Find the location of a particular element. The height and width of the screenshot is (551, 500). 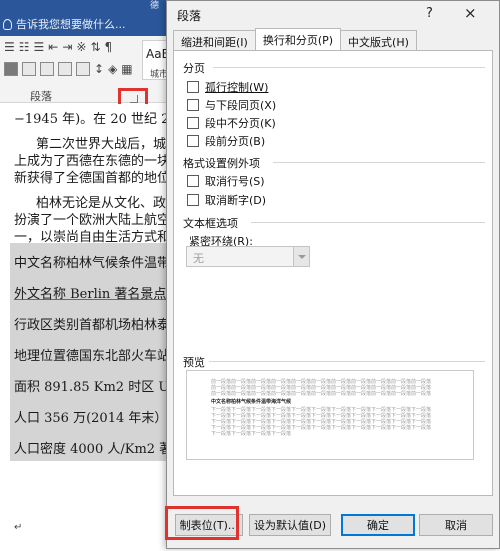

distributed-icon is located at coordinates (83, 69).